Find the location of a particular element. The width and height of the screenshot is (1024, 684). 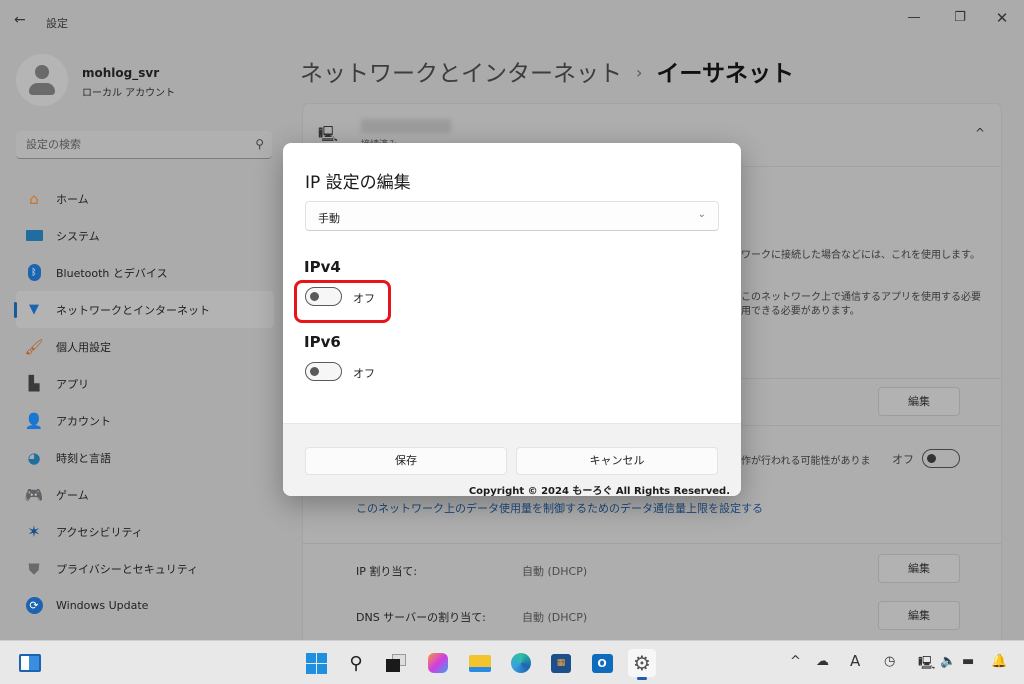

notifications-icon: 🔔 is located at coordinates (999, 661).